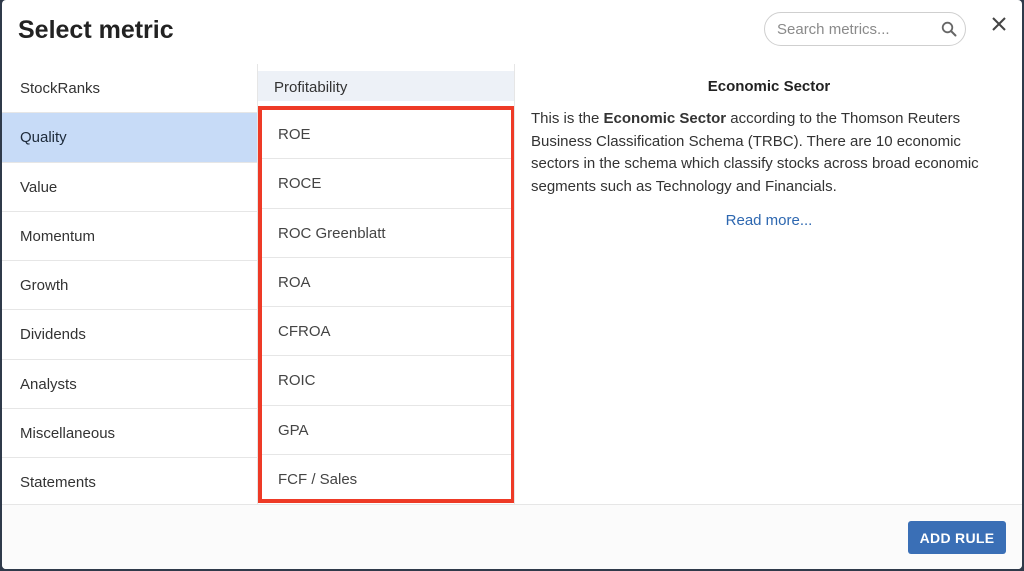 The height and width of the screenshot is (571, 1024). Describe the element at coordinates (129, 138) in the screenshot. I see `sidebar-item-quality: Quality` at that location.